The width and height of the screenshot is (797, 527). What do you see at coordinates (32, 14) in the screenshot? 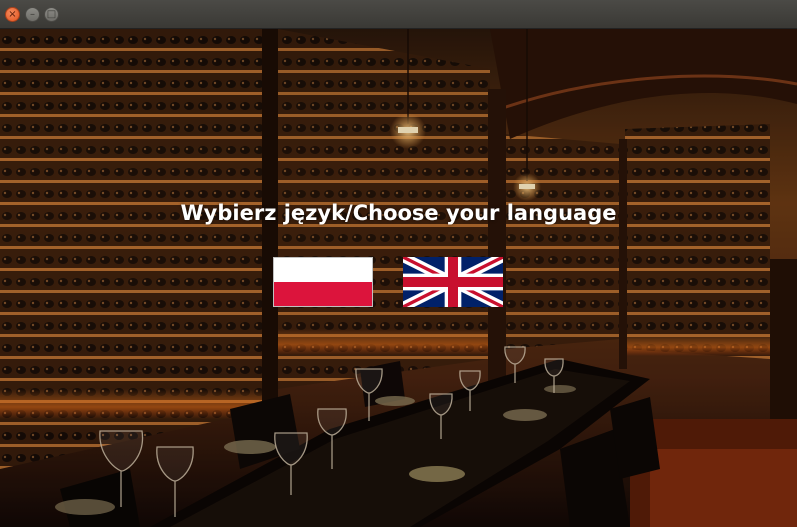
I see `minimize-window-button: –` at bounding box center [32, 14].